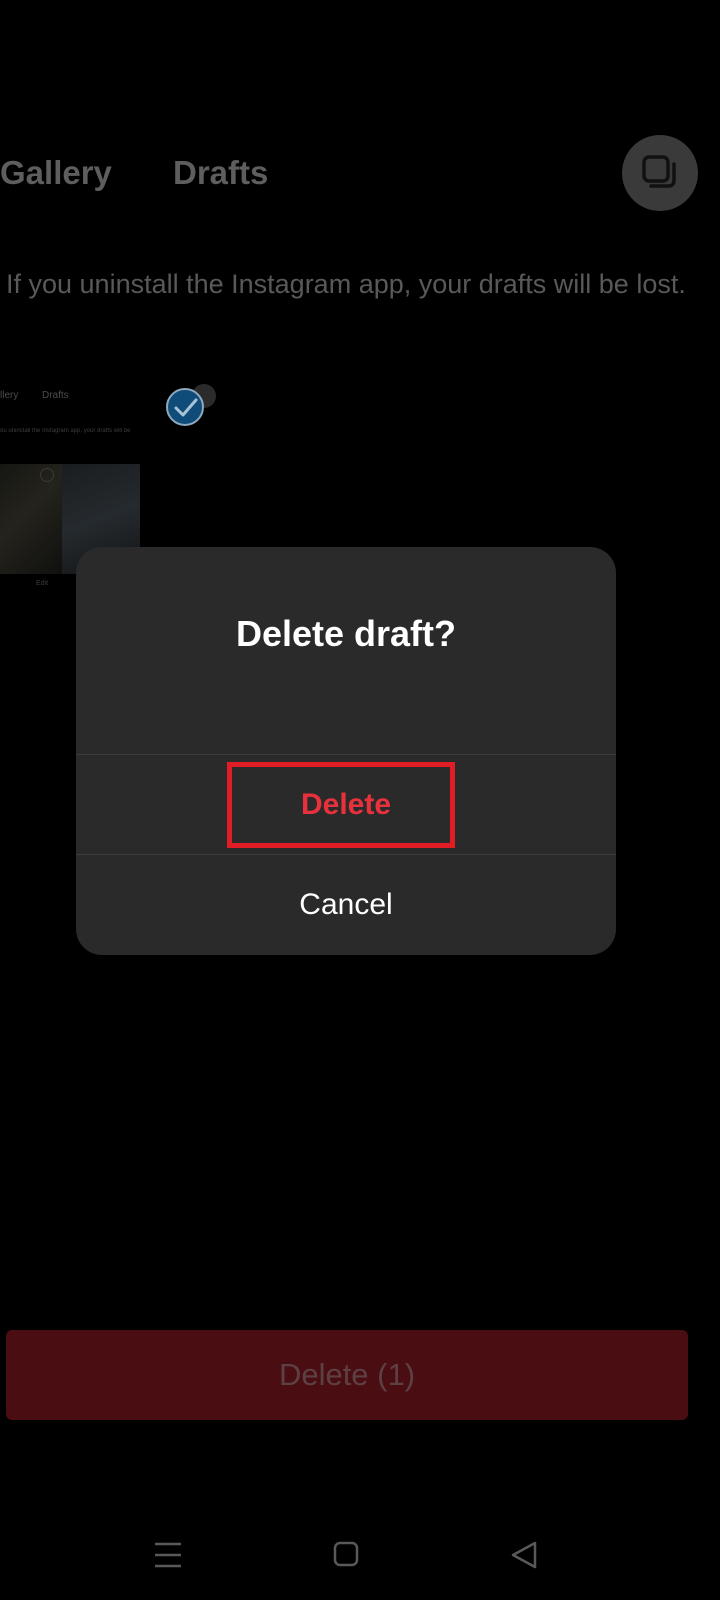 This screenshot has width=720, height=1600. Describe the element at coordinates (360, 1556) in the screenshot. I see `system-nav-bar` at that location.